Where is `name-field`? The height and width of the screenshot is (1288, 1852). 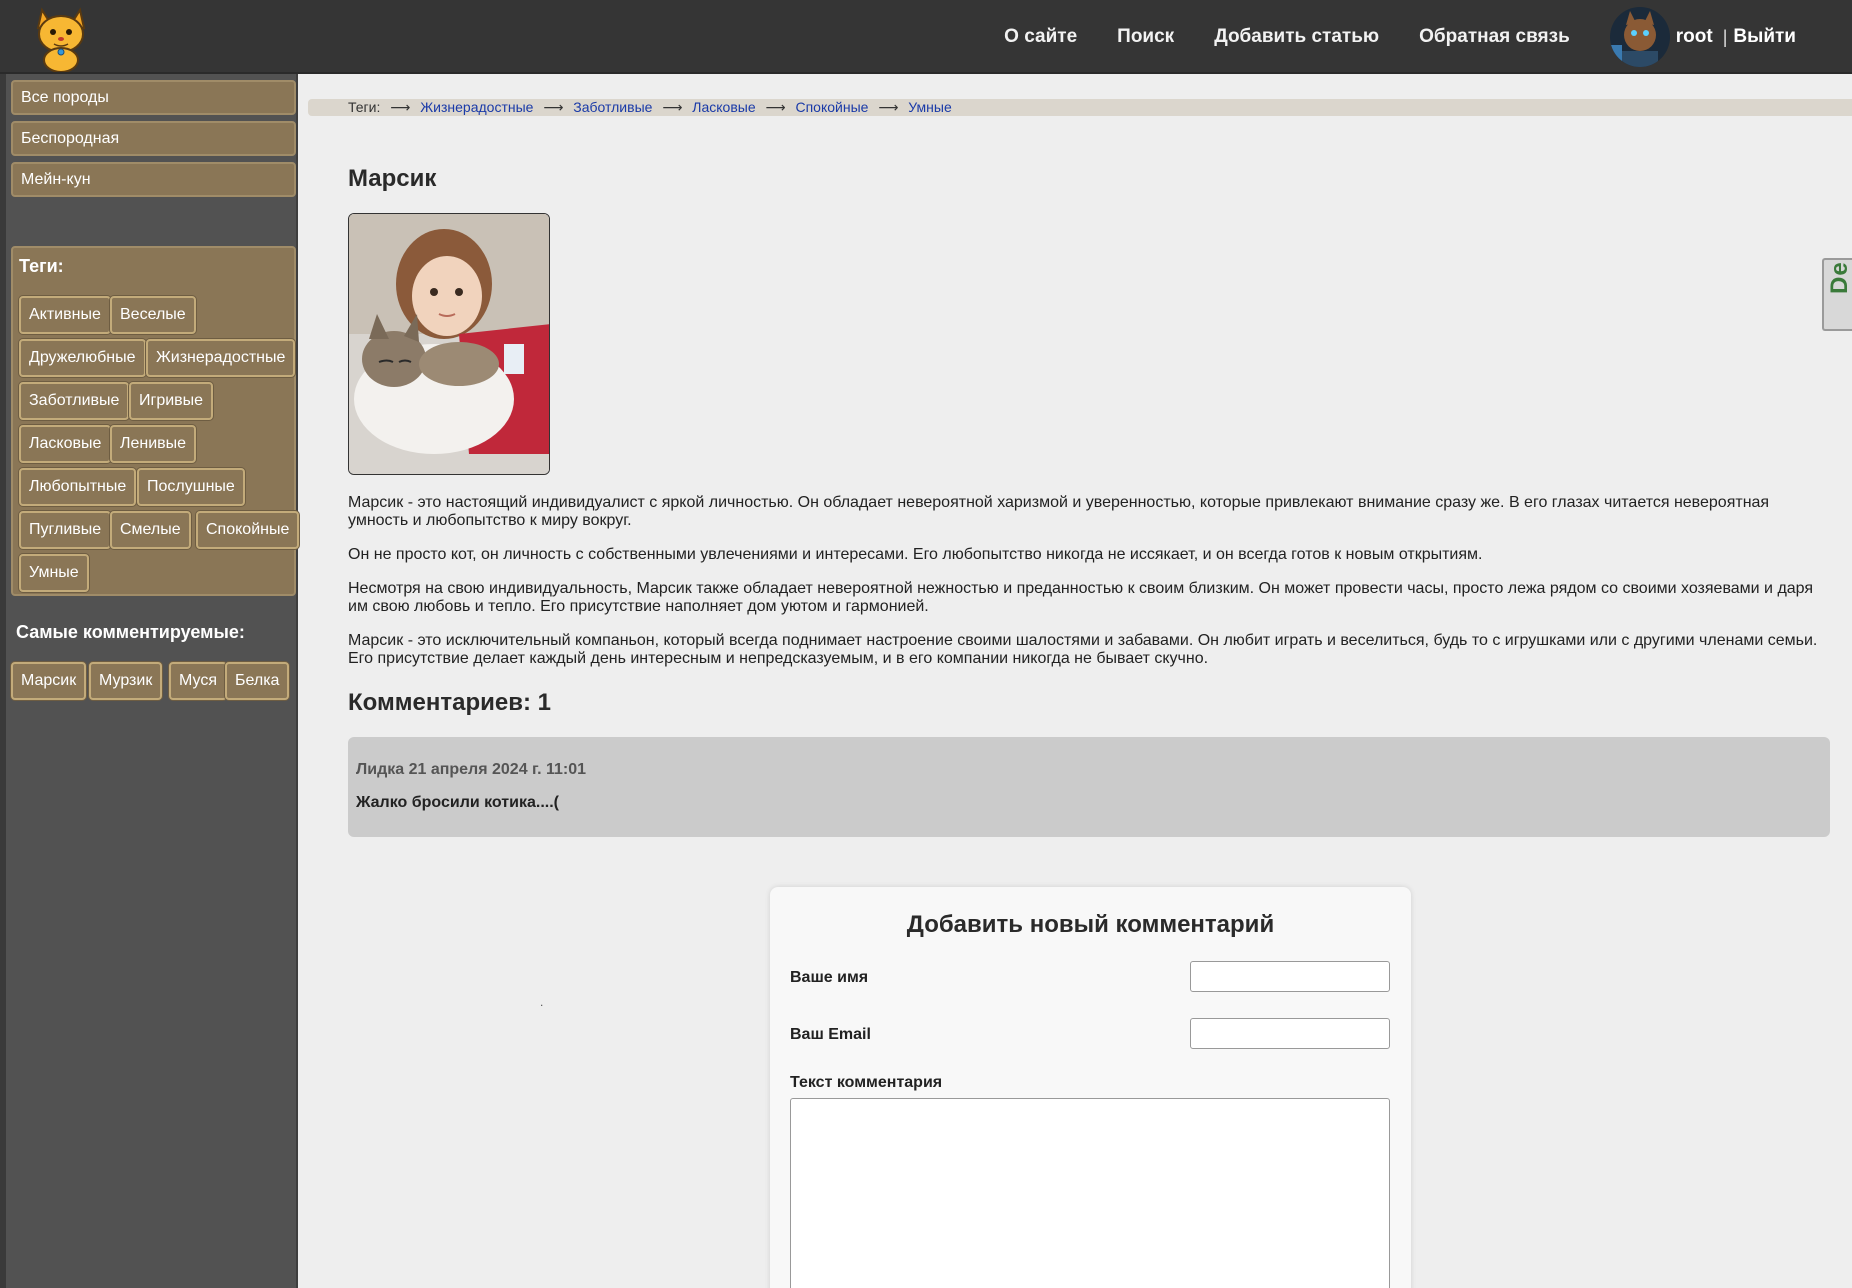 name-field is located at coordinates (1290, 976).